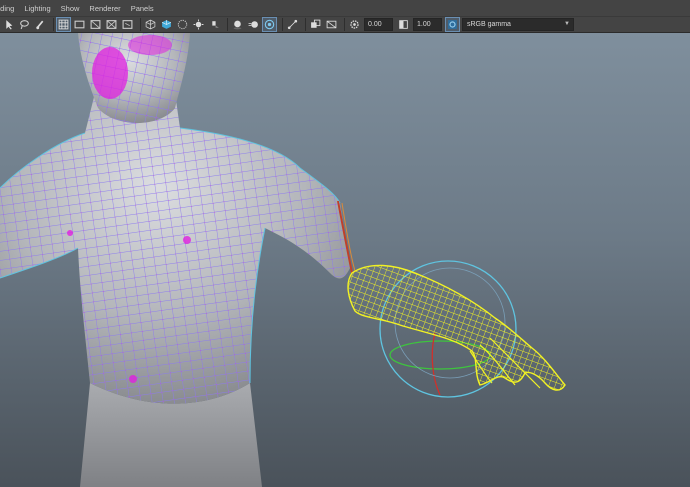 The width and height of the screenshot is (690, 487). What do you see at coordinates (331, 24) in the screenshot?
I see `camera-icon` at bounding box center [331, 24].